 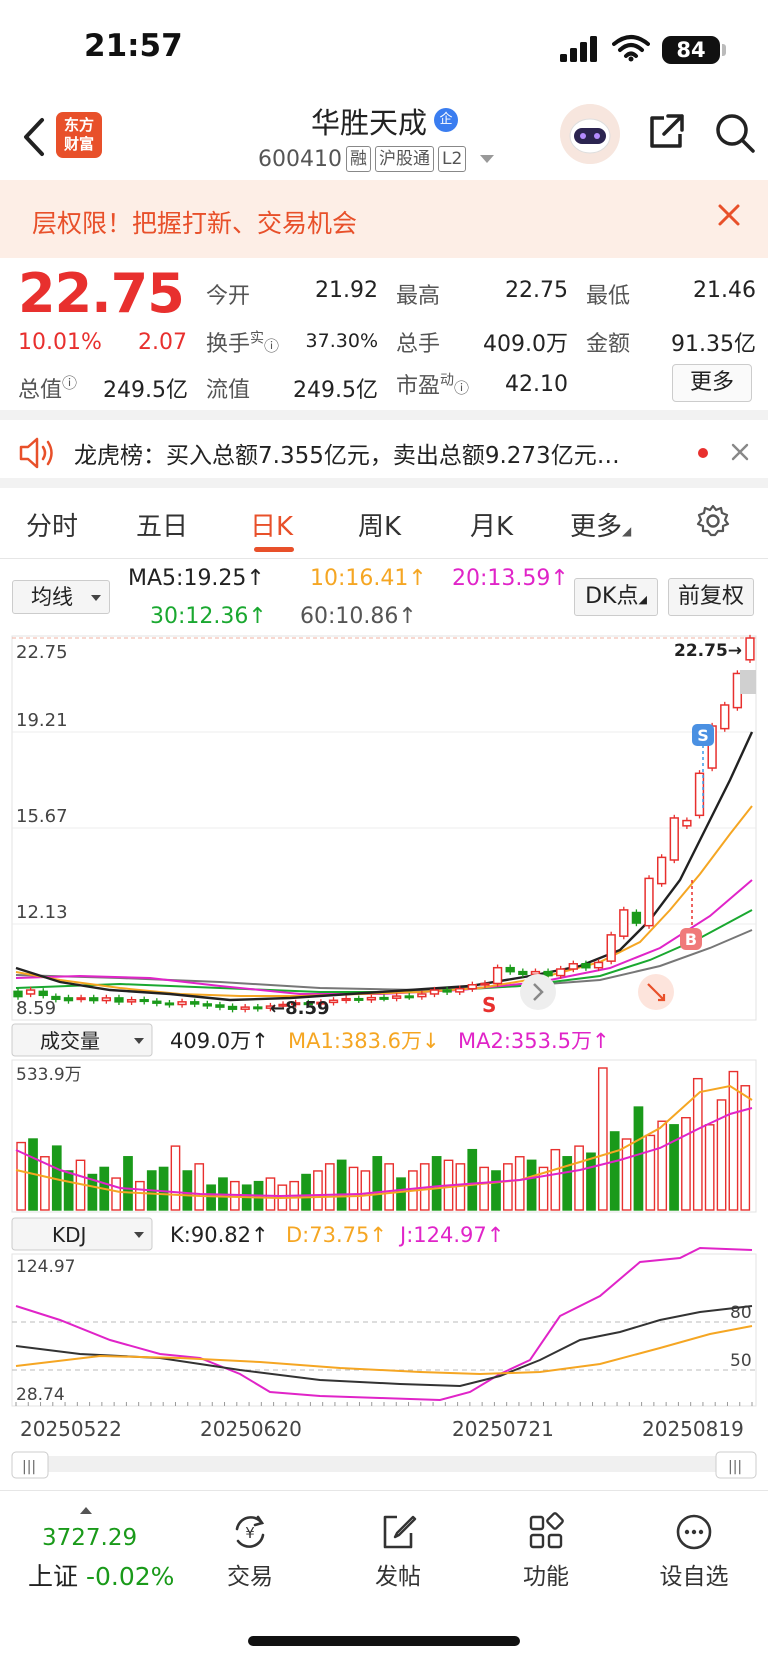 I want to click on tab-weekly-k: 周K, so click(x=379, y=524).